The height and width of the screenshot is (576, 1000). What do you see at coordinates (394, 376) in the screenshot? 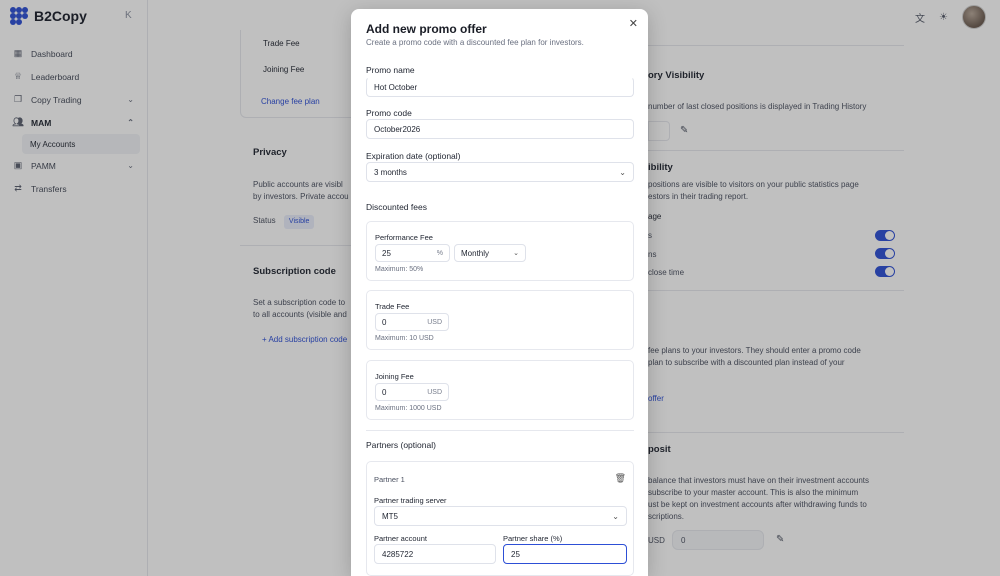
I see `joining-fee-title: Joining Fee` at bounding box center [394, 376].